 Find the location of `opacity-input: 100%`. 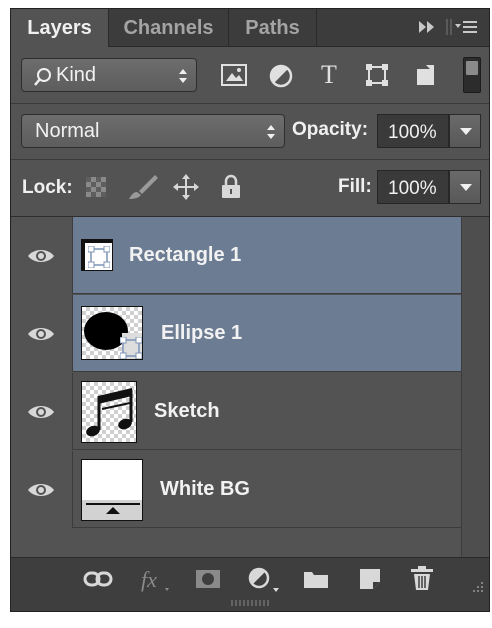

opacity-input: 100% is located at coordinates (413, 131).